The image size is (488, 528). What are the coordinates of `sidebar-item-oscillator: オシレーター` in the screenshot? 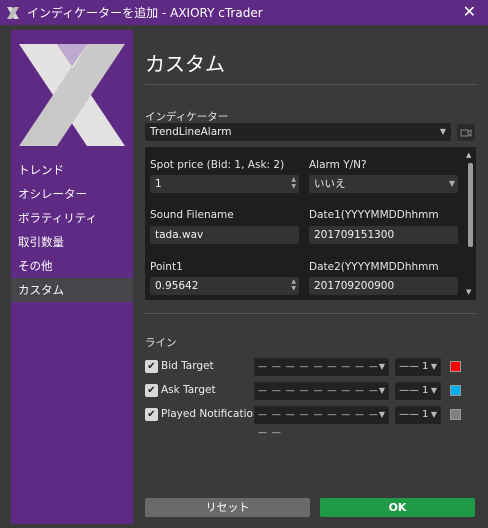 It's located at (72, 194).